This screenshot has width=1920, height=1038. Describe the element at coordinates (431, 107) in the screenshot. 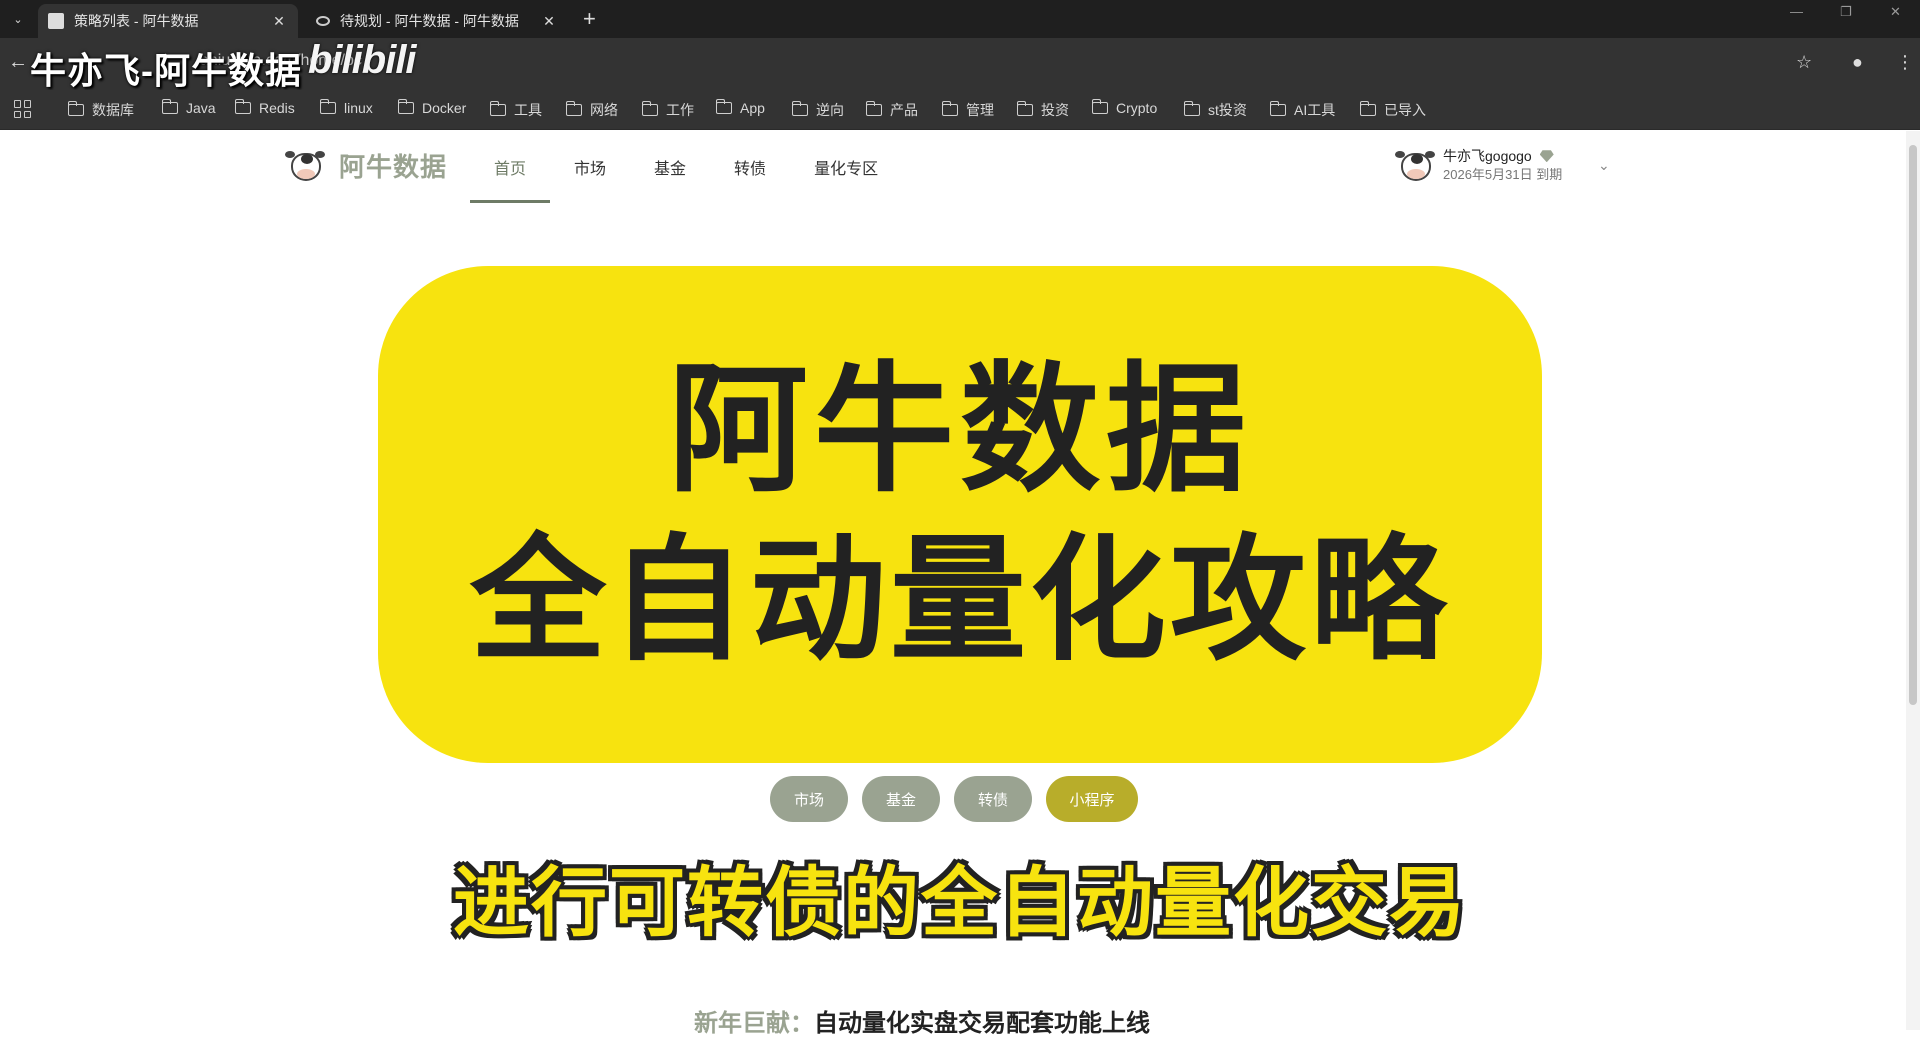

I see `bookmark-folder: Docker` at that location.